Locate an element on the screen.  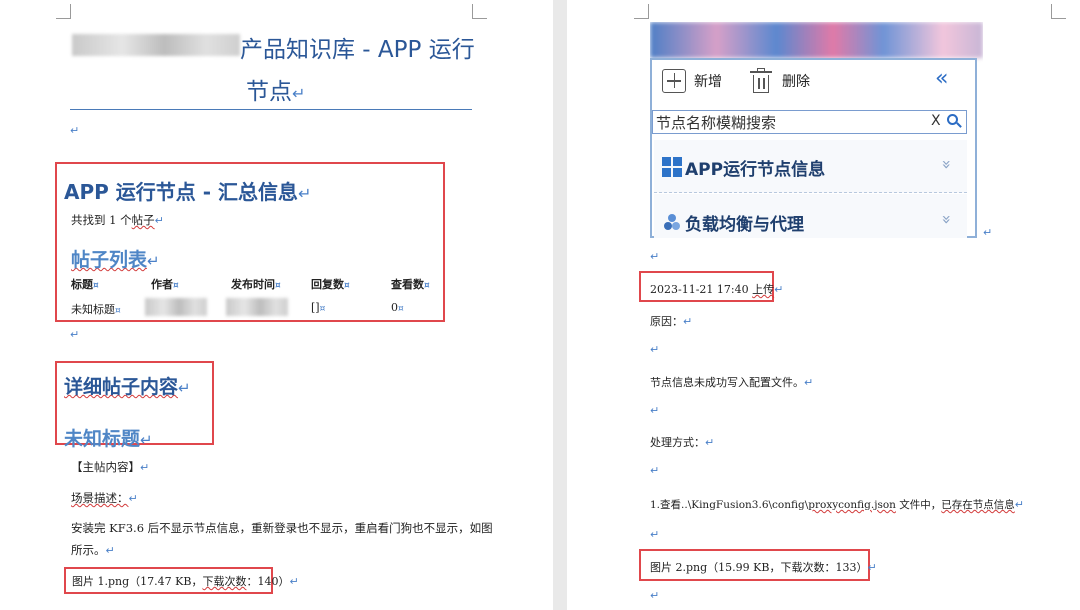
label-text: 【主帖内容】 is located at coordinates (105, 467).